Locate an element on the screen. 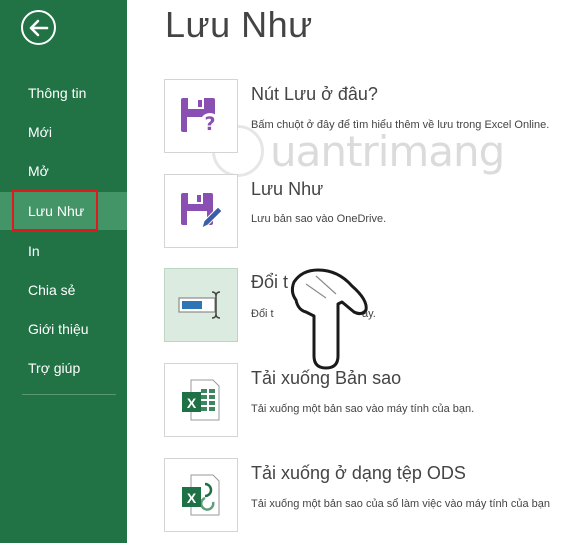 The width and height of the screenshot is (582, 543). option-tile-save-as is located at coordinates (201, 211).